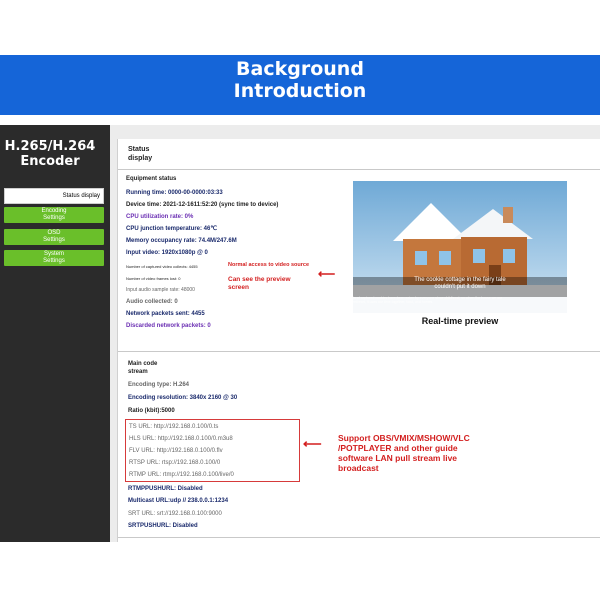  Describe the element at coordinates (300, 69) in the screenshot. I see `banner-title-line1: Background` at that location.